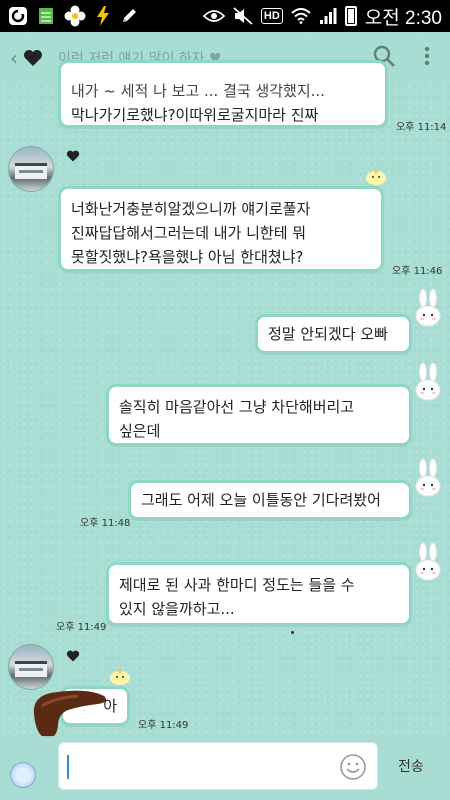 The image size is (450, 800). I want to click on message-line: 진짜답답해서그러는데 내가 니한테 뭐, so click(189, 233).